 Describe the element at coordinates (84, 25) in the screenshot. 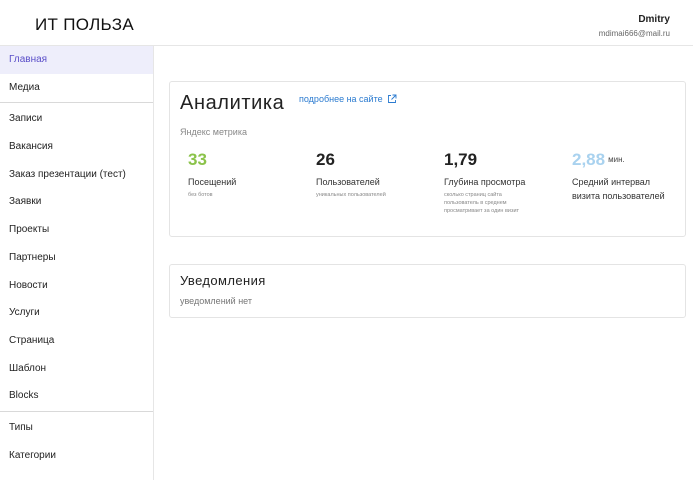

I see `app-logo: ИТ ПОЛЬЗА` at that location.